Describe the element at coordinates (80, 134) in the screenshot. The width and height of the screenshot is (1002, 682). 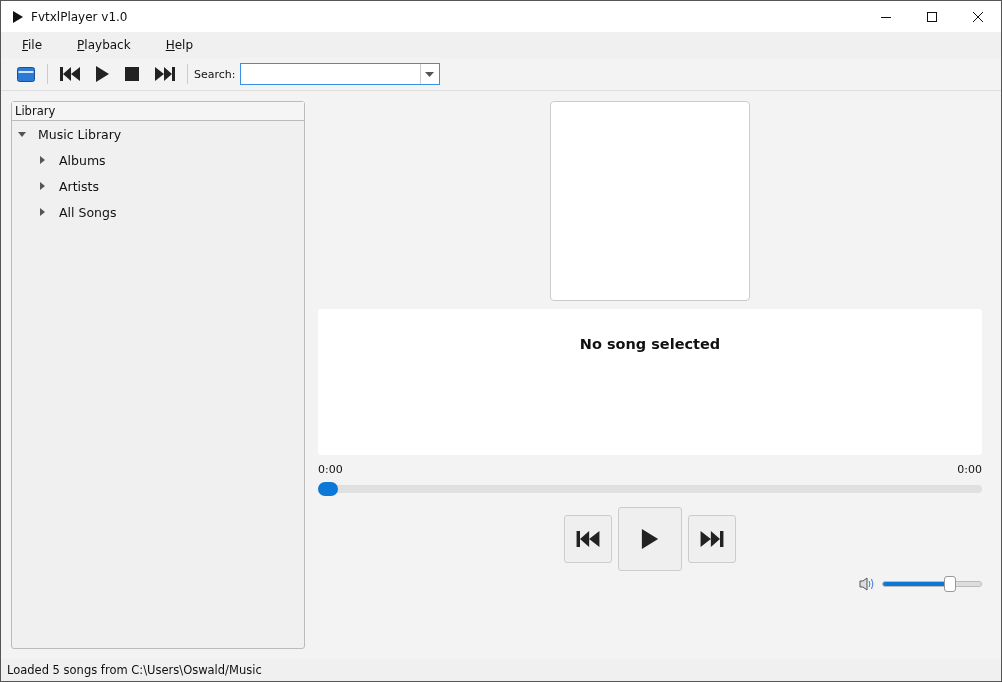
I see `tree-item: Music Library` at that location.